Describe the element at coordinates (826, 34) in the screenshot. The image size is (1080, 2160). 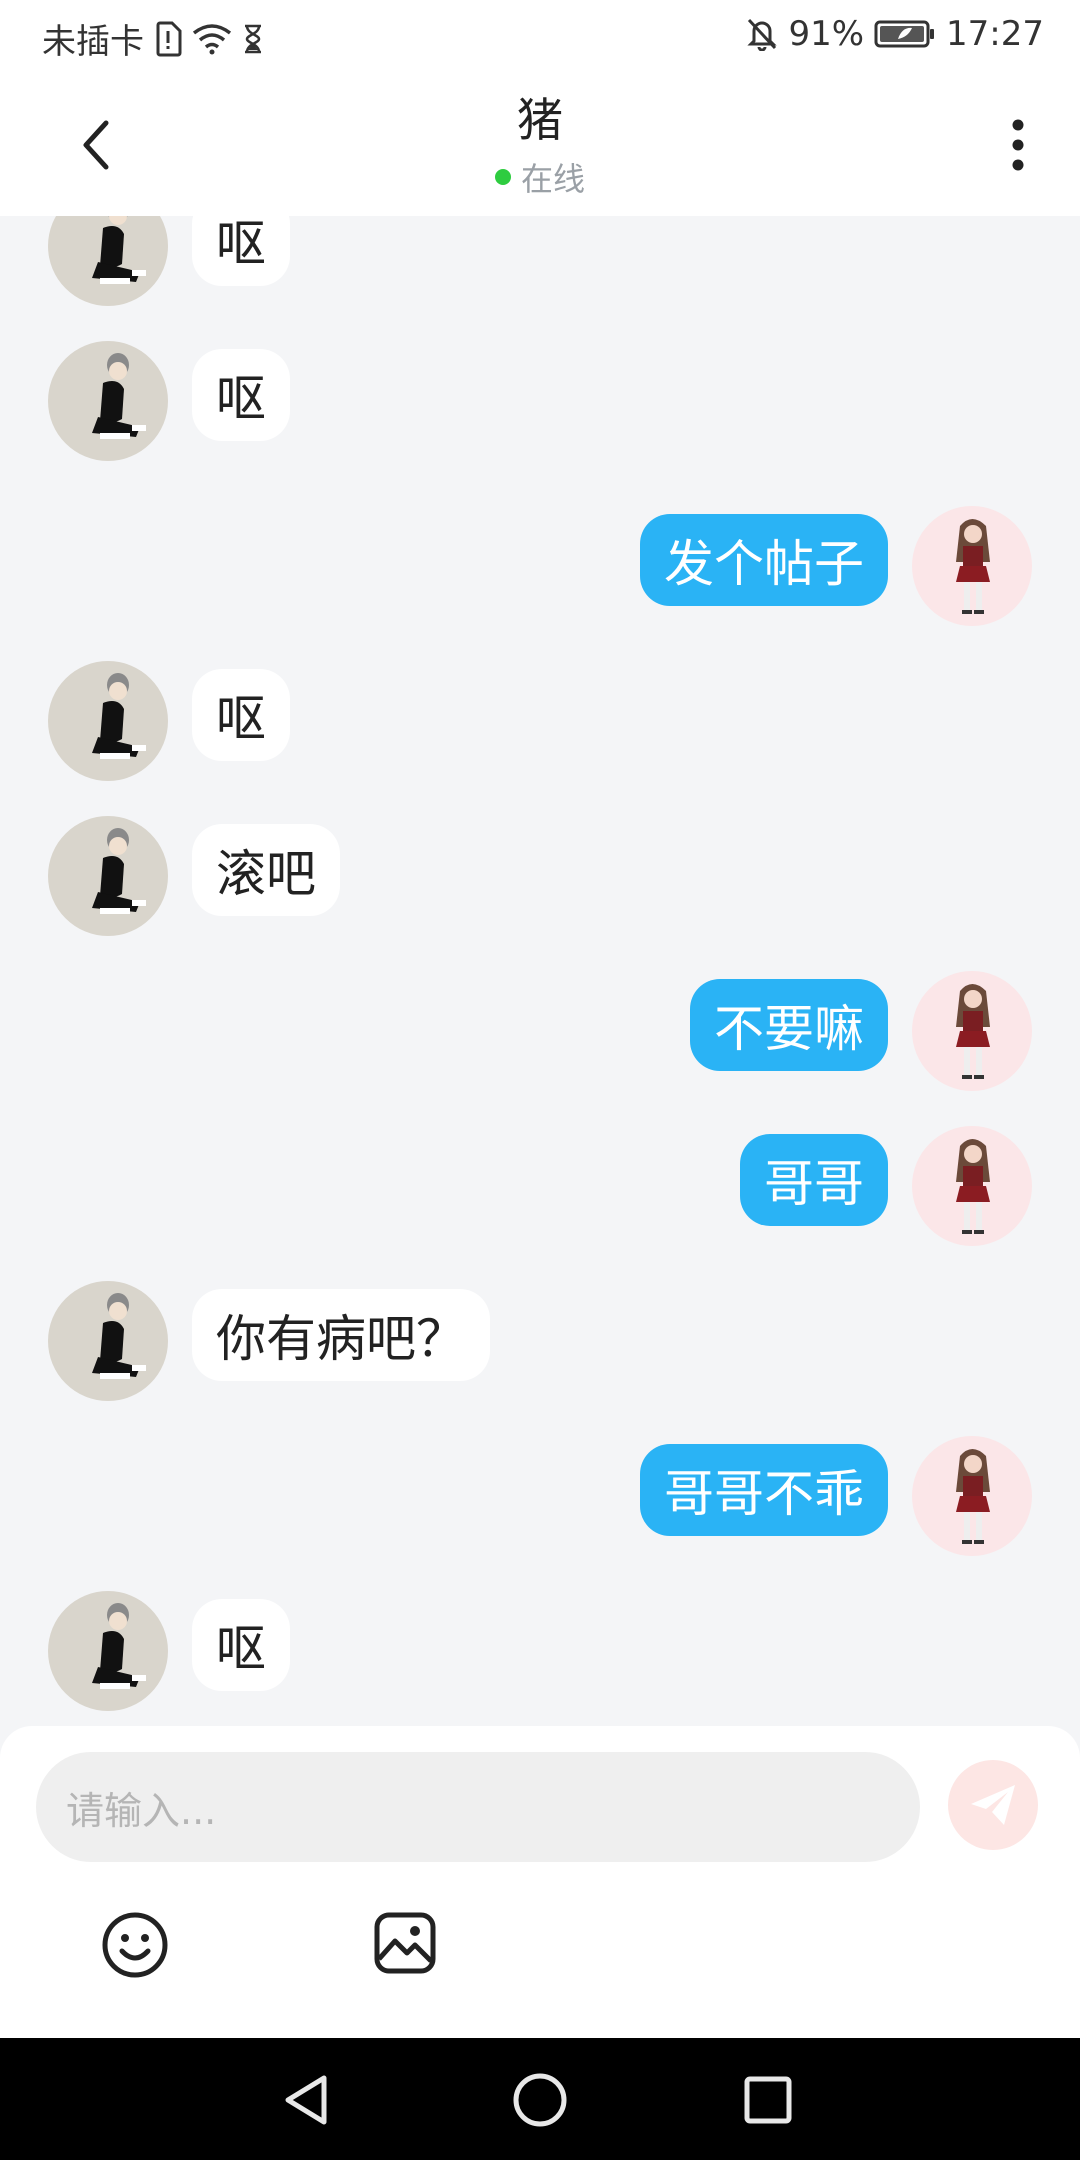
I see `battery-percent: 91%` at that location.